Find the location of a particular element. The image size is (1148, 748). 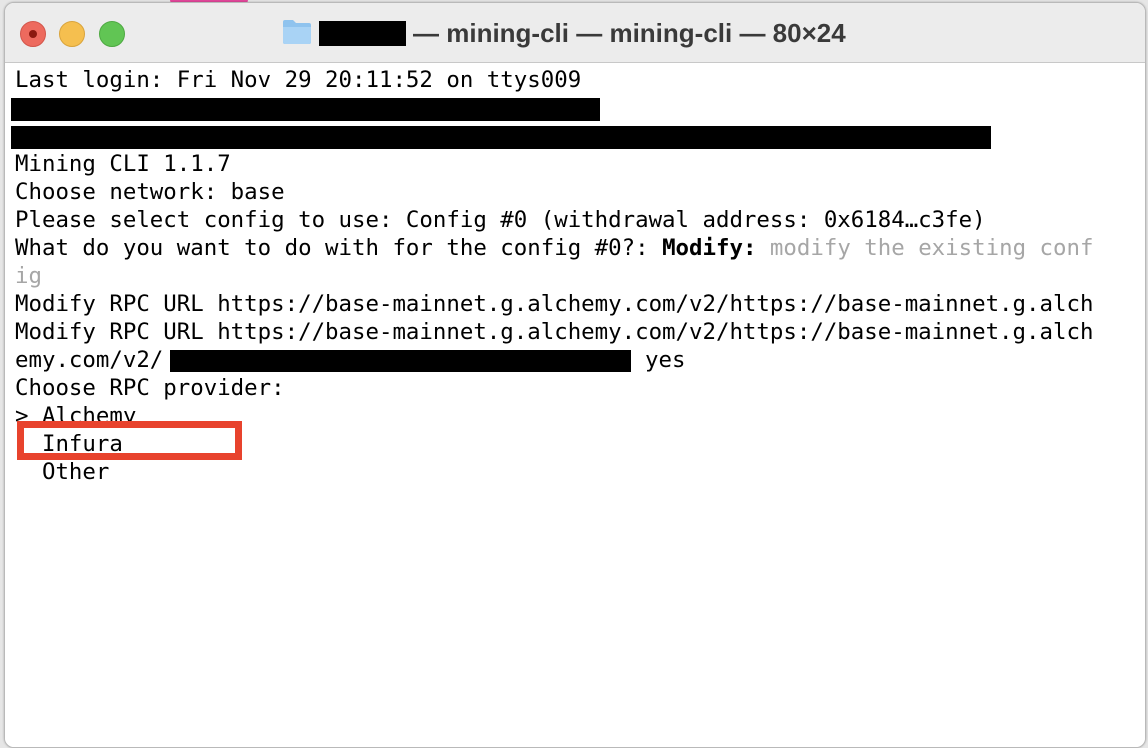

terminal-line-modify-rpc-wrap: emy.com/v2/ is located at coordinates (89, 360).